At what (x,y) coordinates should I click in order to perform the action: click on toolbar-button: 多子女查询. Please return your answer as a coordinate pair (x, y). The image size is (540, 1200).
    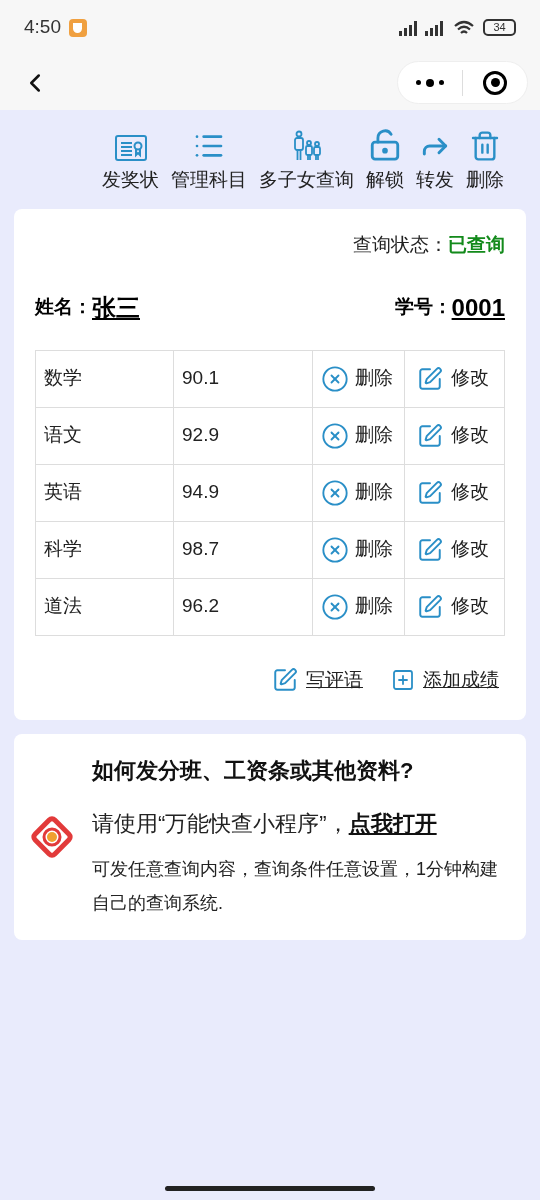
    Looking at the image, I should click on (306, 166).